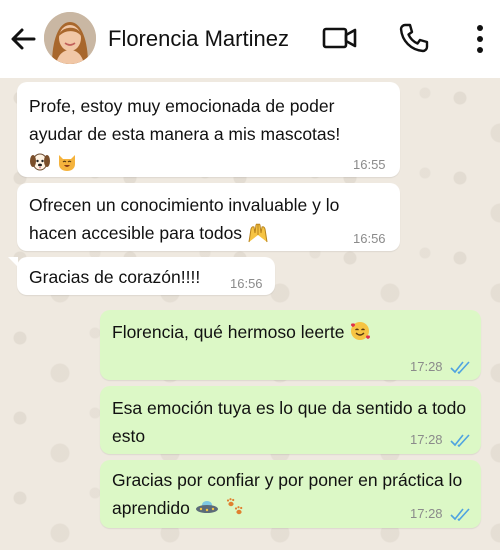  What do you see at coordinates (235, 511) in the screenshot?
I see `paw-prints-emoji` at bounding box center [235, 511].